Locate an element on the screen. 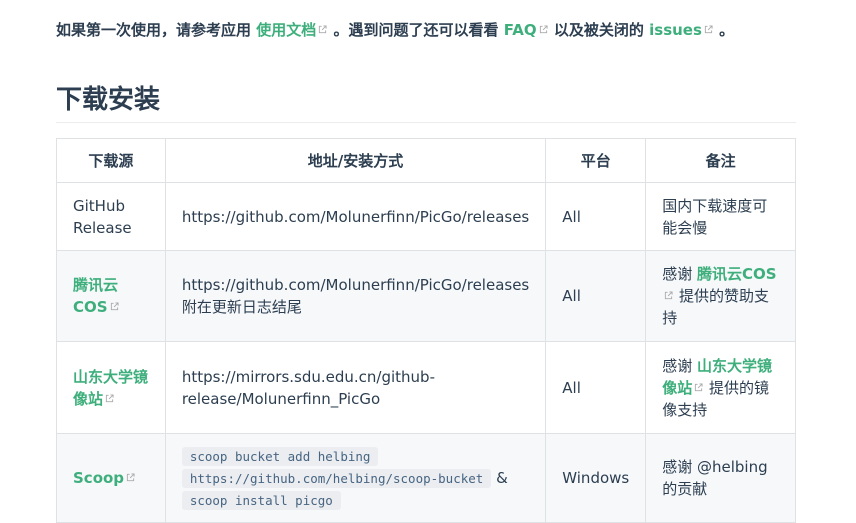  intro-text-1: 如果第一次使用，请参考应用 is located at coordinates (154, 30).